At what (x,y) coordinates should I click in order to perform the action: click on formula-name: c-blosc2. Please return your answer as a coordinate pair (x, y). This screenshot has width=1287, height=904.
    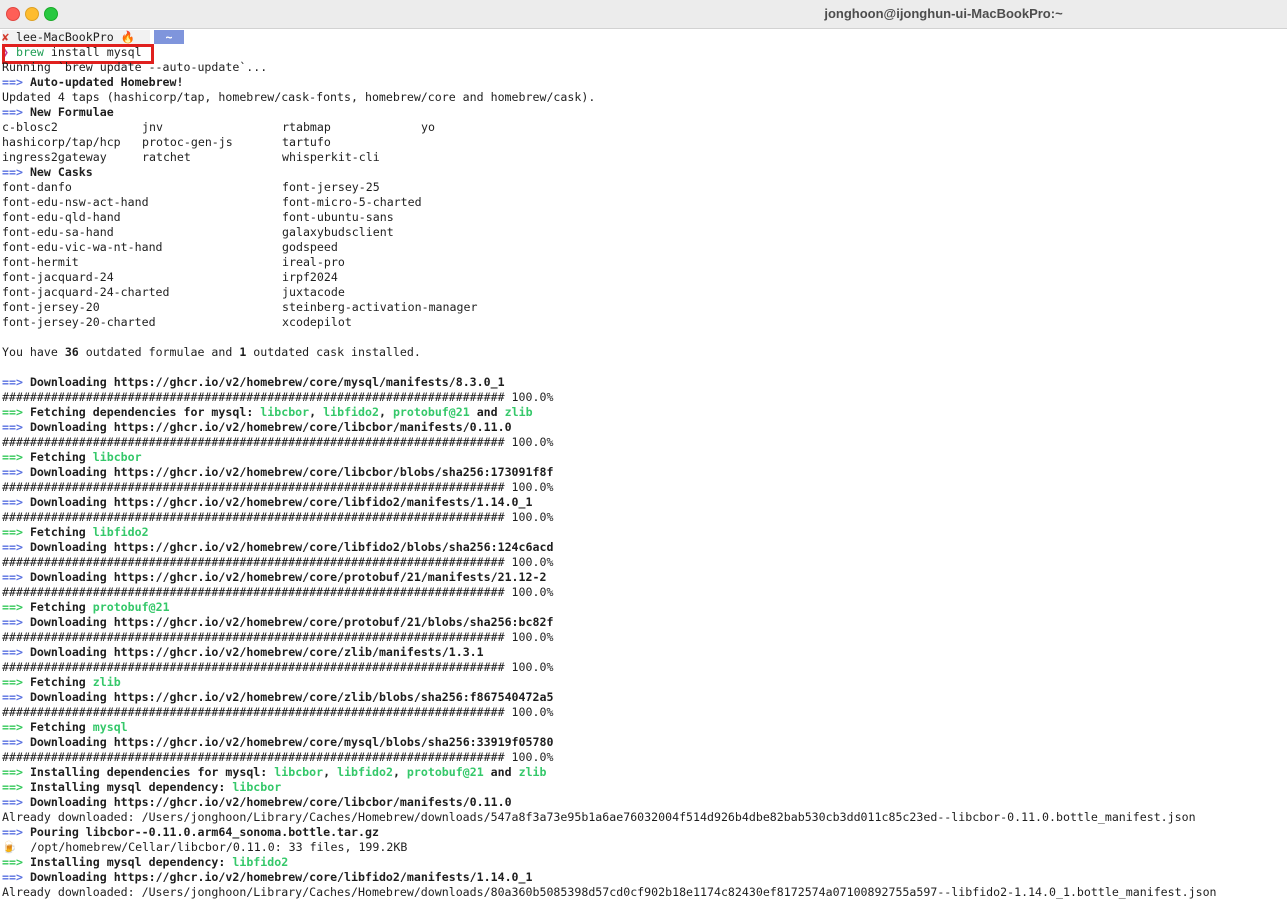
    Looking at the image, I should click on (30, 127).